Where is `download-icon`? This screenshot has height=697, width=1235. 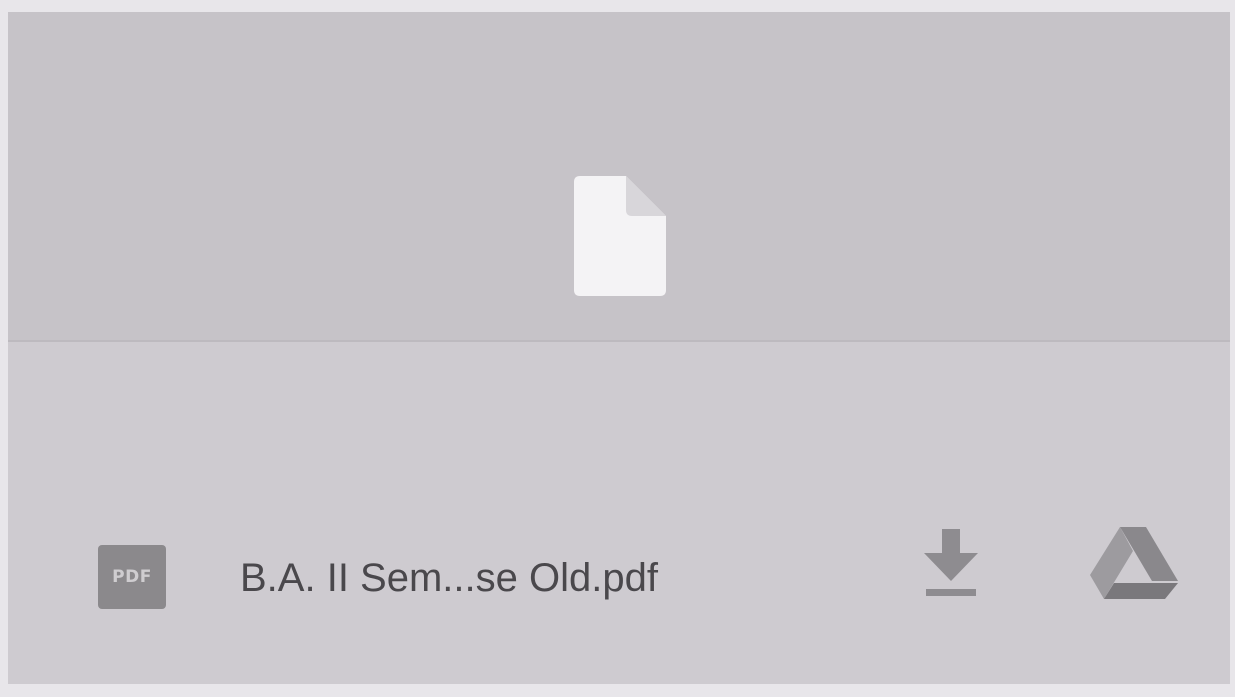 download-icon is located at coordinates (951, 562).